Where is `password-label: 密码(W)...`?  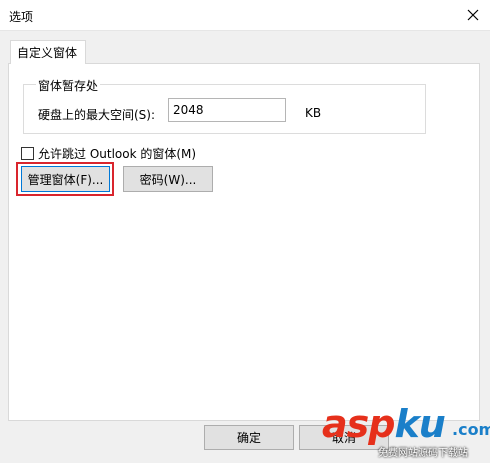
password-label: 密码(W)... is located at coordinates (168, 179).